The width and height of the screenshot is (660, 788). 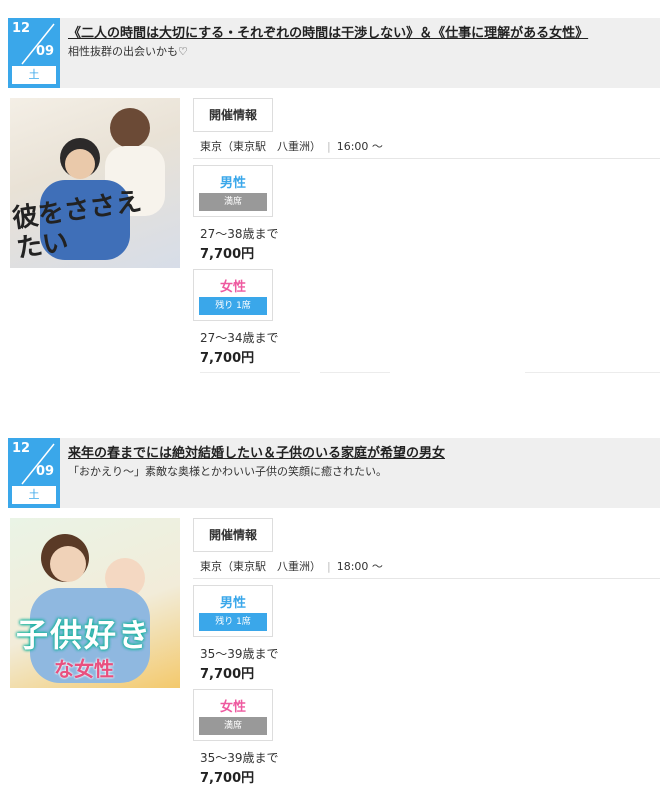 I want to click on male-age-range: 35～39歳まで, so click(x=239, y=654).